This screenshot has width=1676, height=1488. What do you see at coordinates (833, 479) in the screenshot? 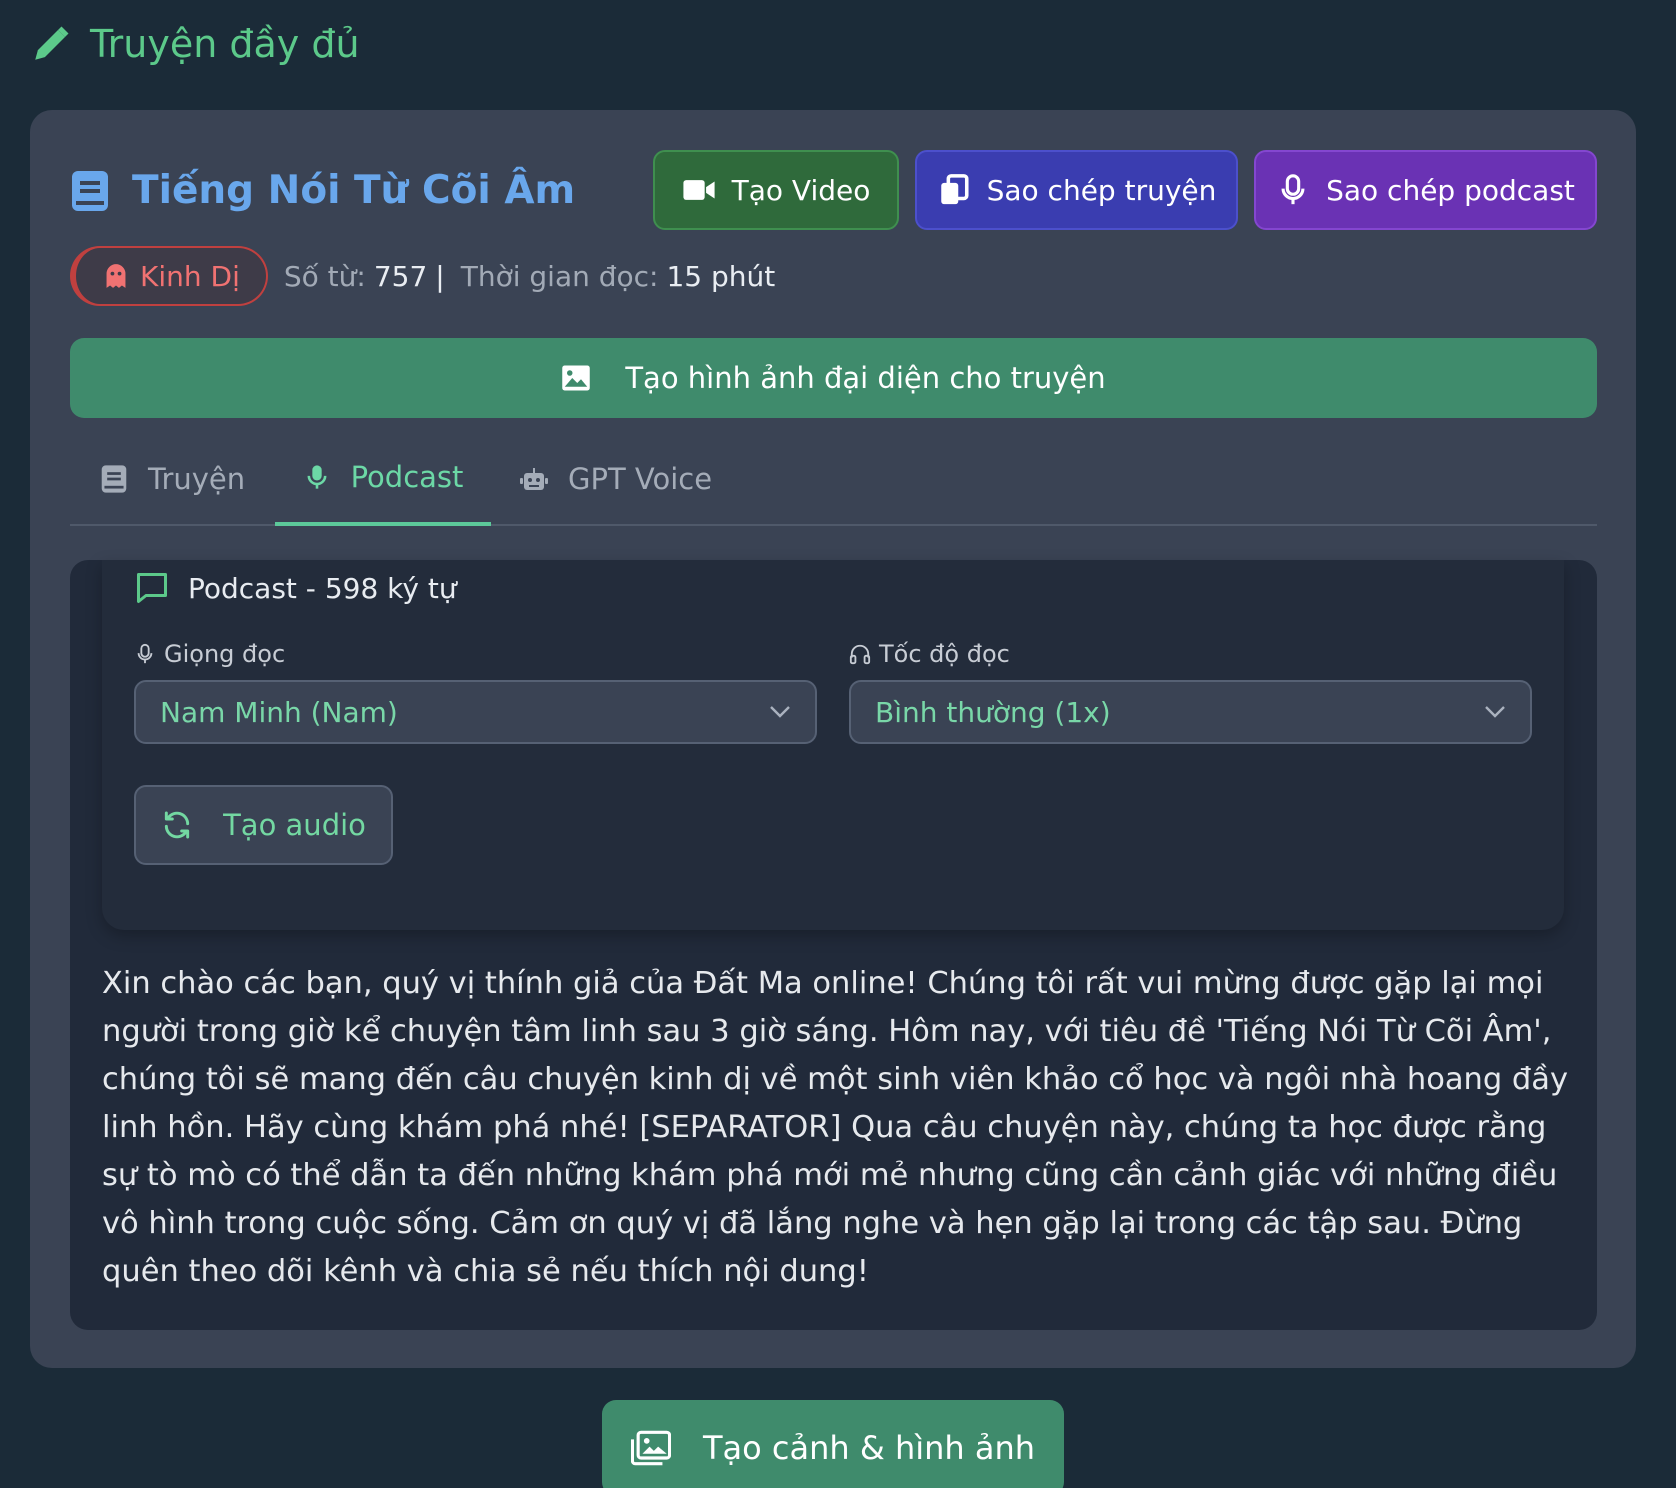
I see `content-tabs: Truyện Podcast GPT Voice` at bounding box center [833, 479].